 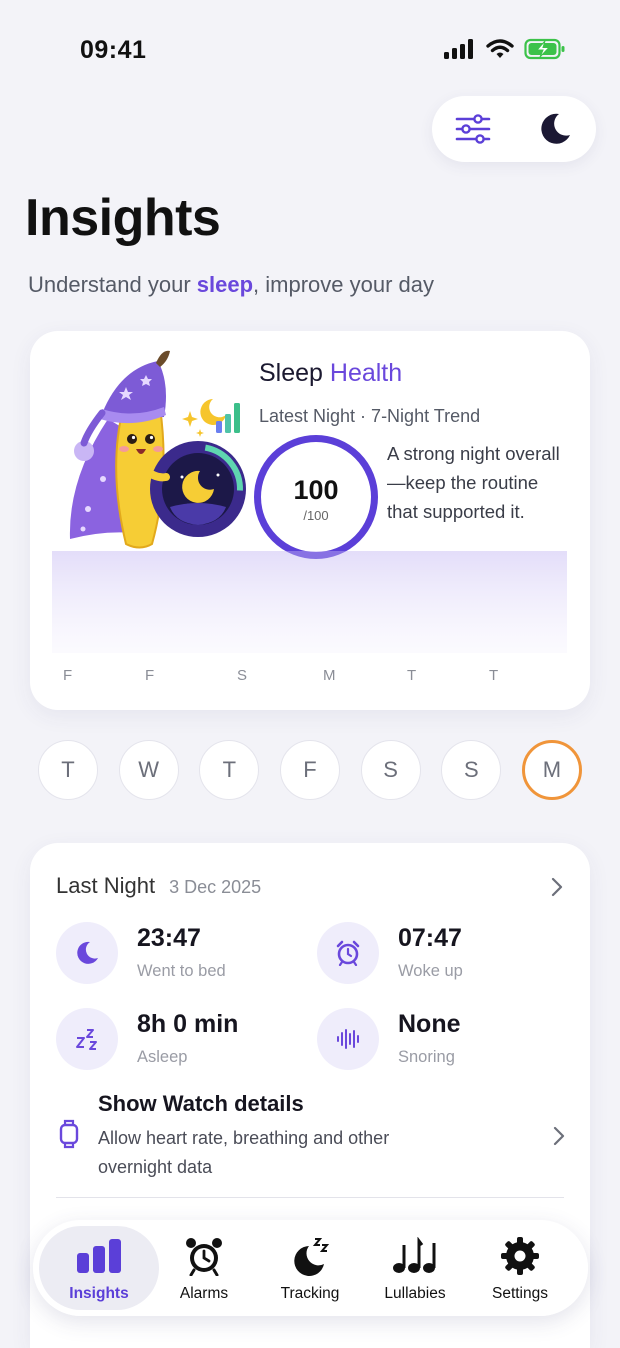 I want to click on sleep-health-title-main: Sleep, so click(x=294, y=373).